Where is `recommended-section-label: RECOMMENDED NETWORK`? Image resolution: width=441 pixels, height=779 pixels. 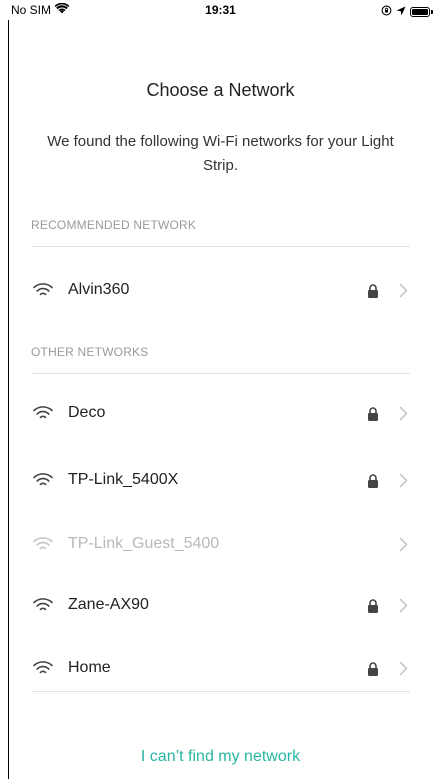 recommended-section-label: RECOMMENDED NETWORK is located at coordinates (114, 225).